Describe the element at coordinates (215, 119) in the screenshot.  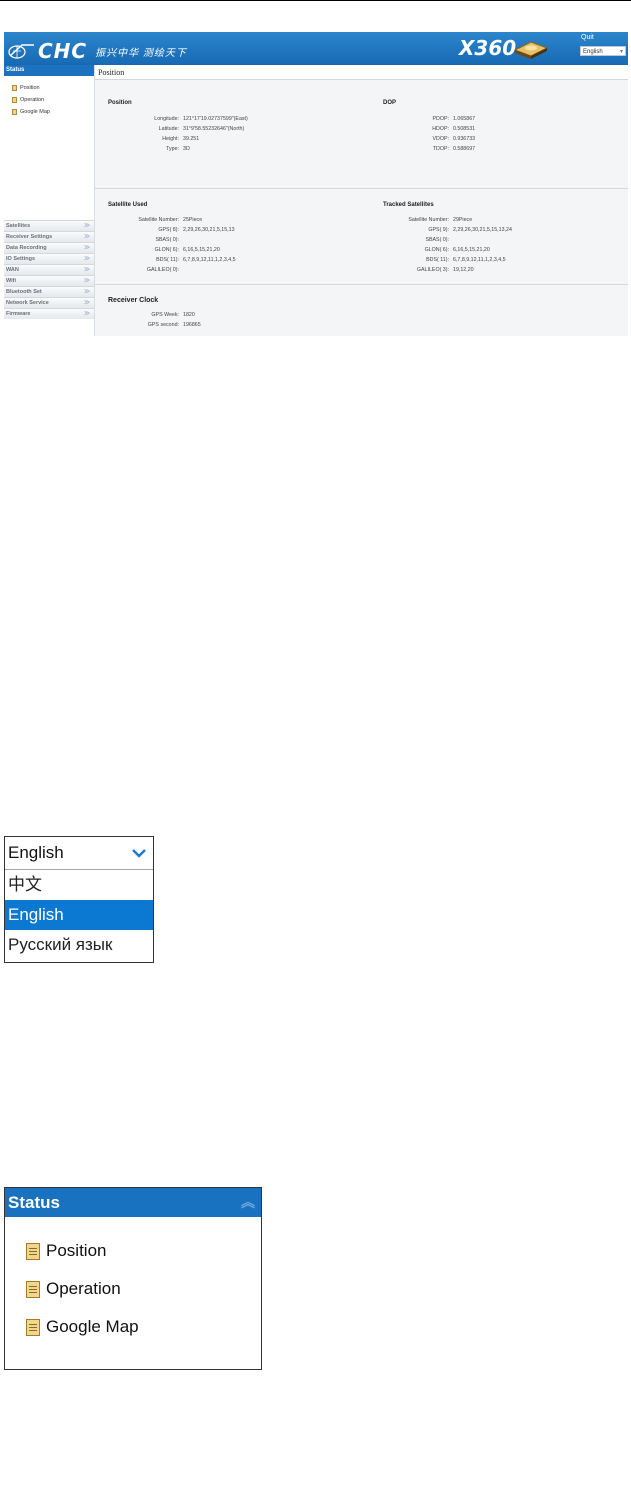
I see `kv-value: 121°17'19.02737599"(East)` at that location.